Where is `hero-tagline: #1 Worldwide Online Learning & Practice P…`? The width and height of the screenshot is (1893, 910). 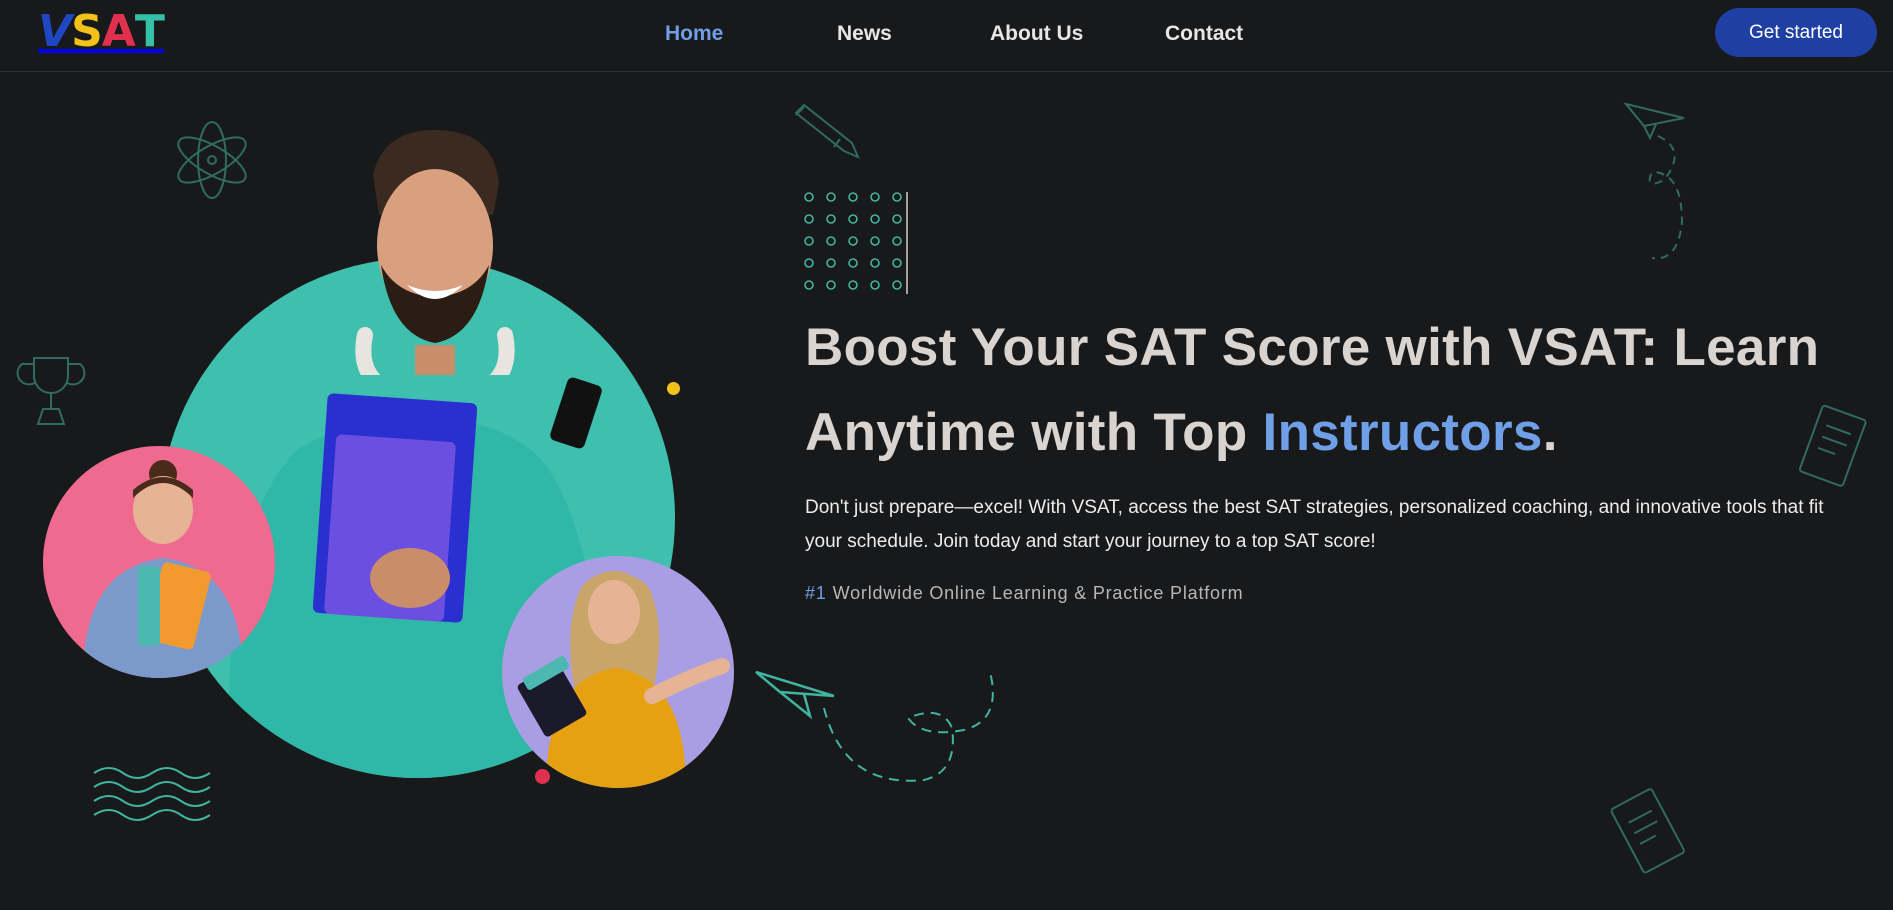
hero-tagline: #1 Worldwide Online Learning & Practice P… is located at coordinates (1024, 593).